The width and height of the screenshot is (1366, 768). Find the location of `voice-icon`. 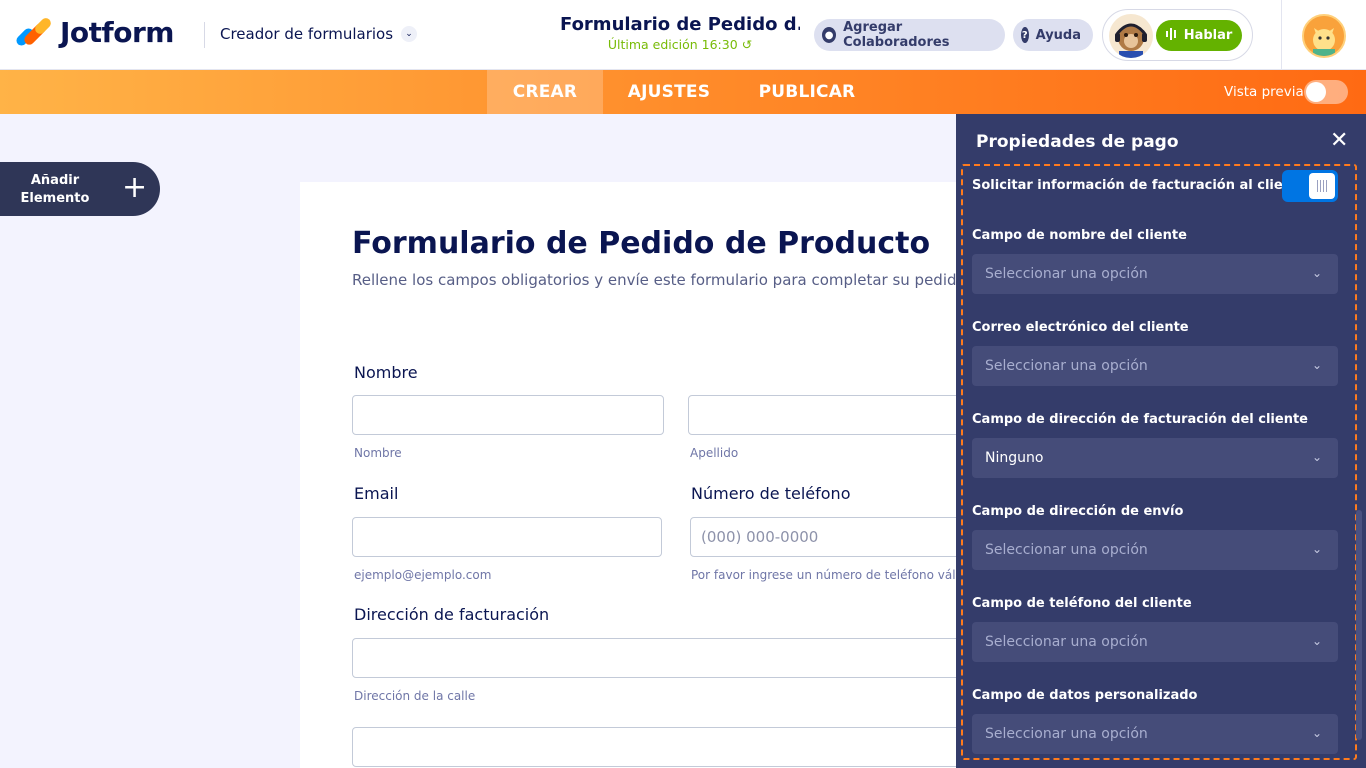

voice-icon is located at coordinates (1171, 35).